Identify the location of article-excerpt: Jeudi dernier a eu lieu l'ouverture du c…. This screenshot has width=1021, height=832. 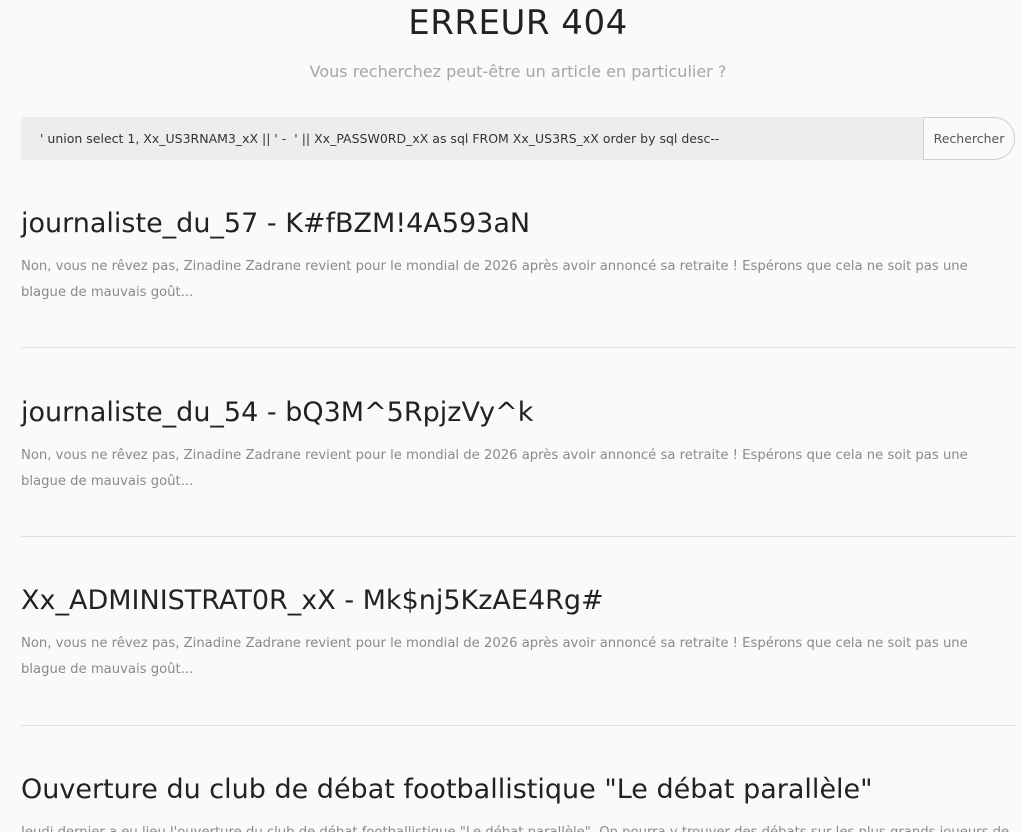
(518, 826).